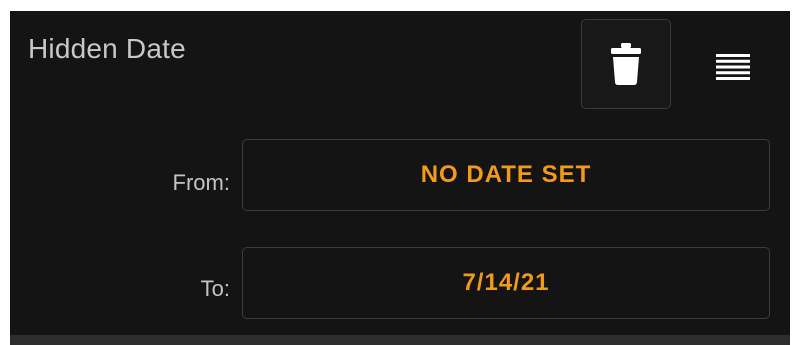 Image resolution: width=800 pixels, height=345 pixels. What do you see at coordinates (107, 48) in the screenshot?
I see `panel-title: Hidden Date` at bounding box center [107, 48].